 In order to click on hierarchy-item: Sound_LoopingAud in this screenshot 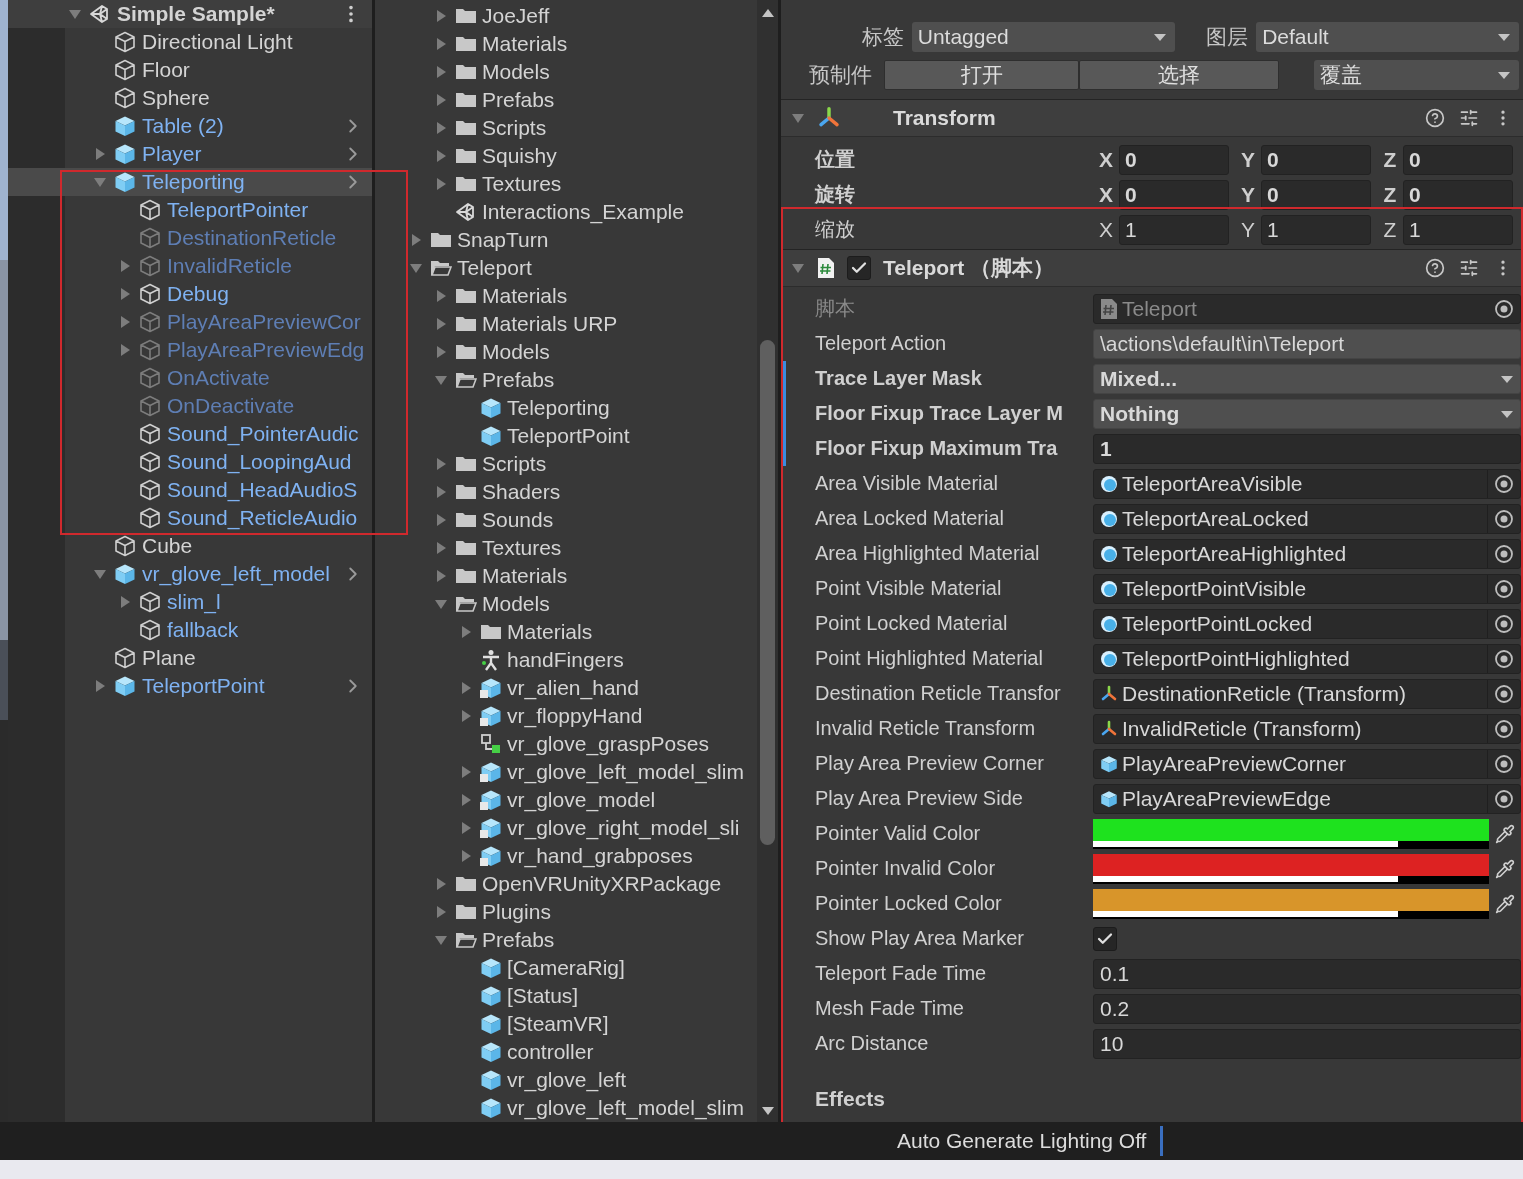, I will do `click(190, 462)`.